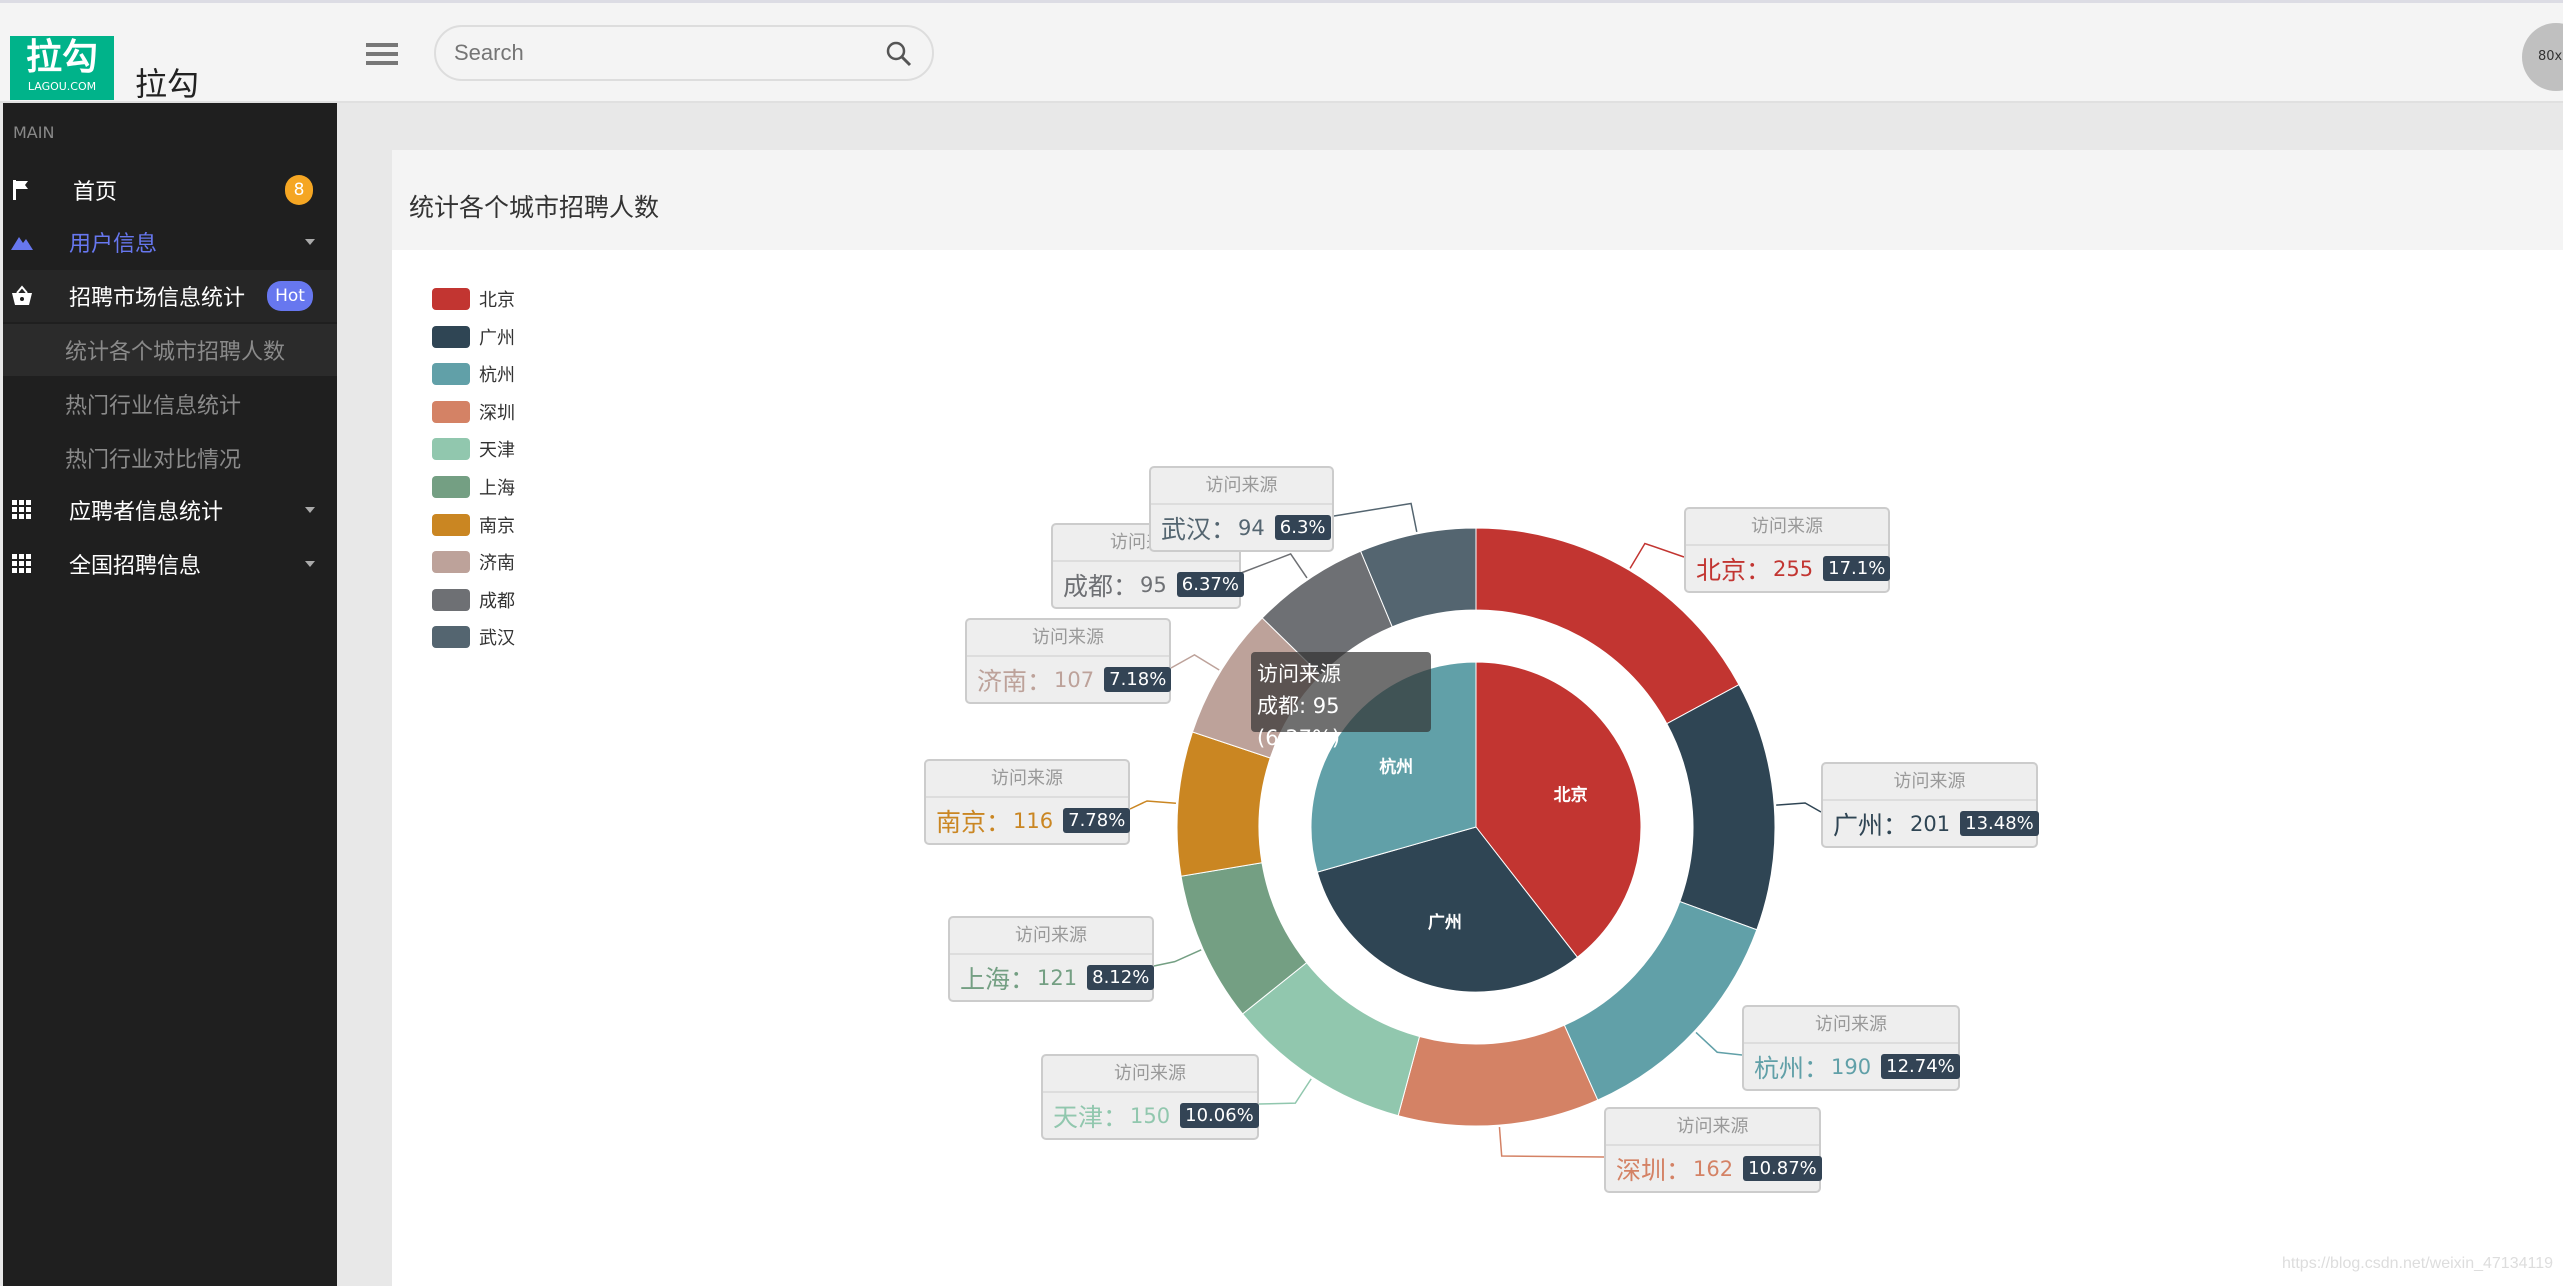  What do you see at coordinates (1713, 1168) in the screenshot?
I see `label-value: 162` at bounding box center [1713, 1168].